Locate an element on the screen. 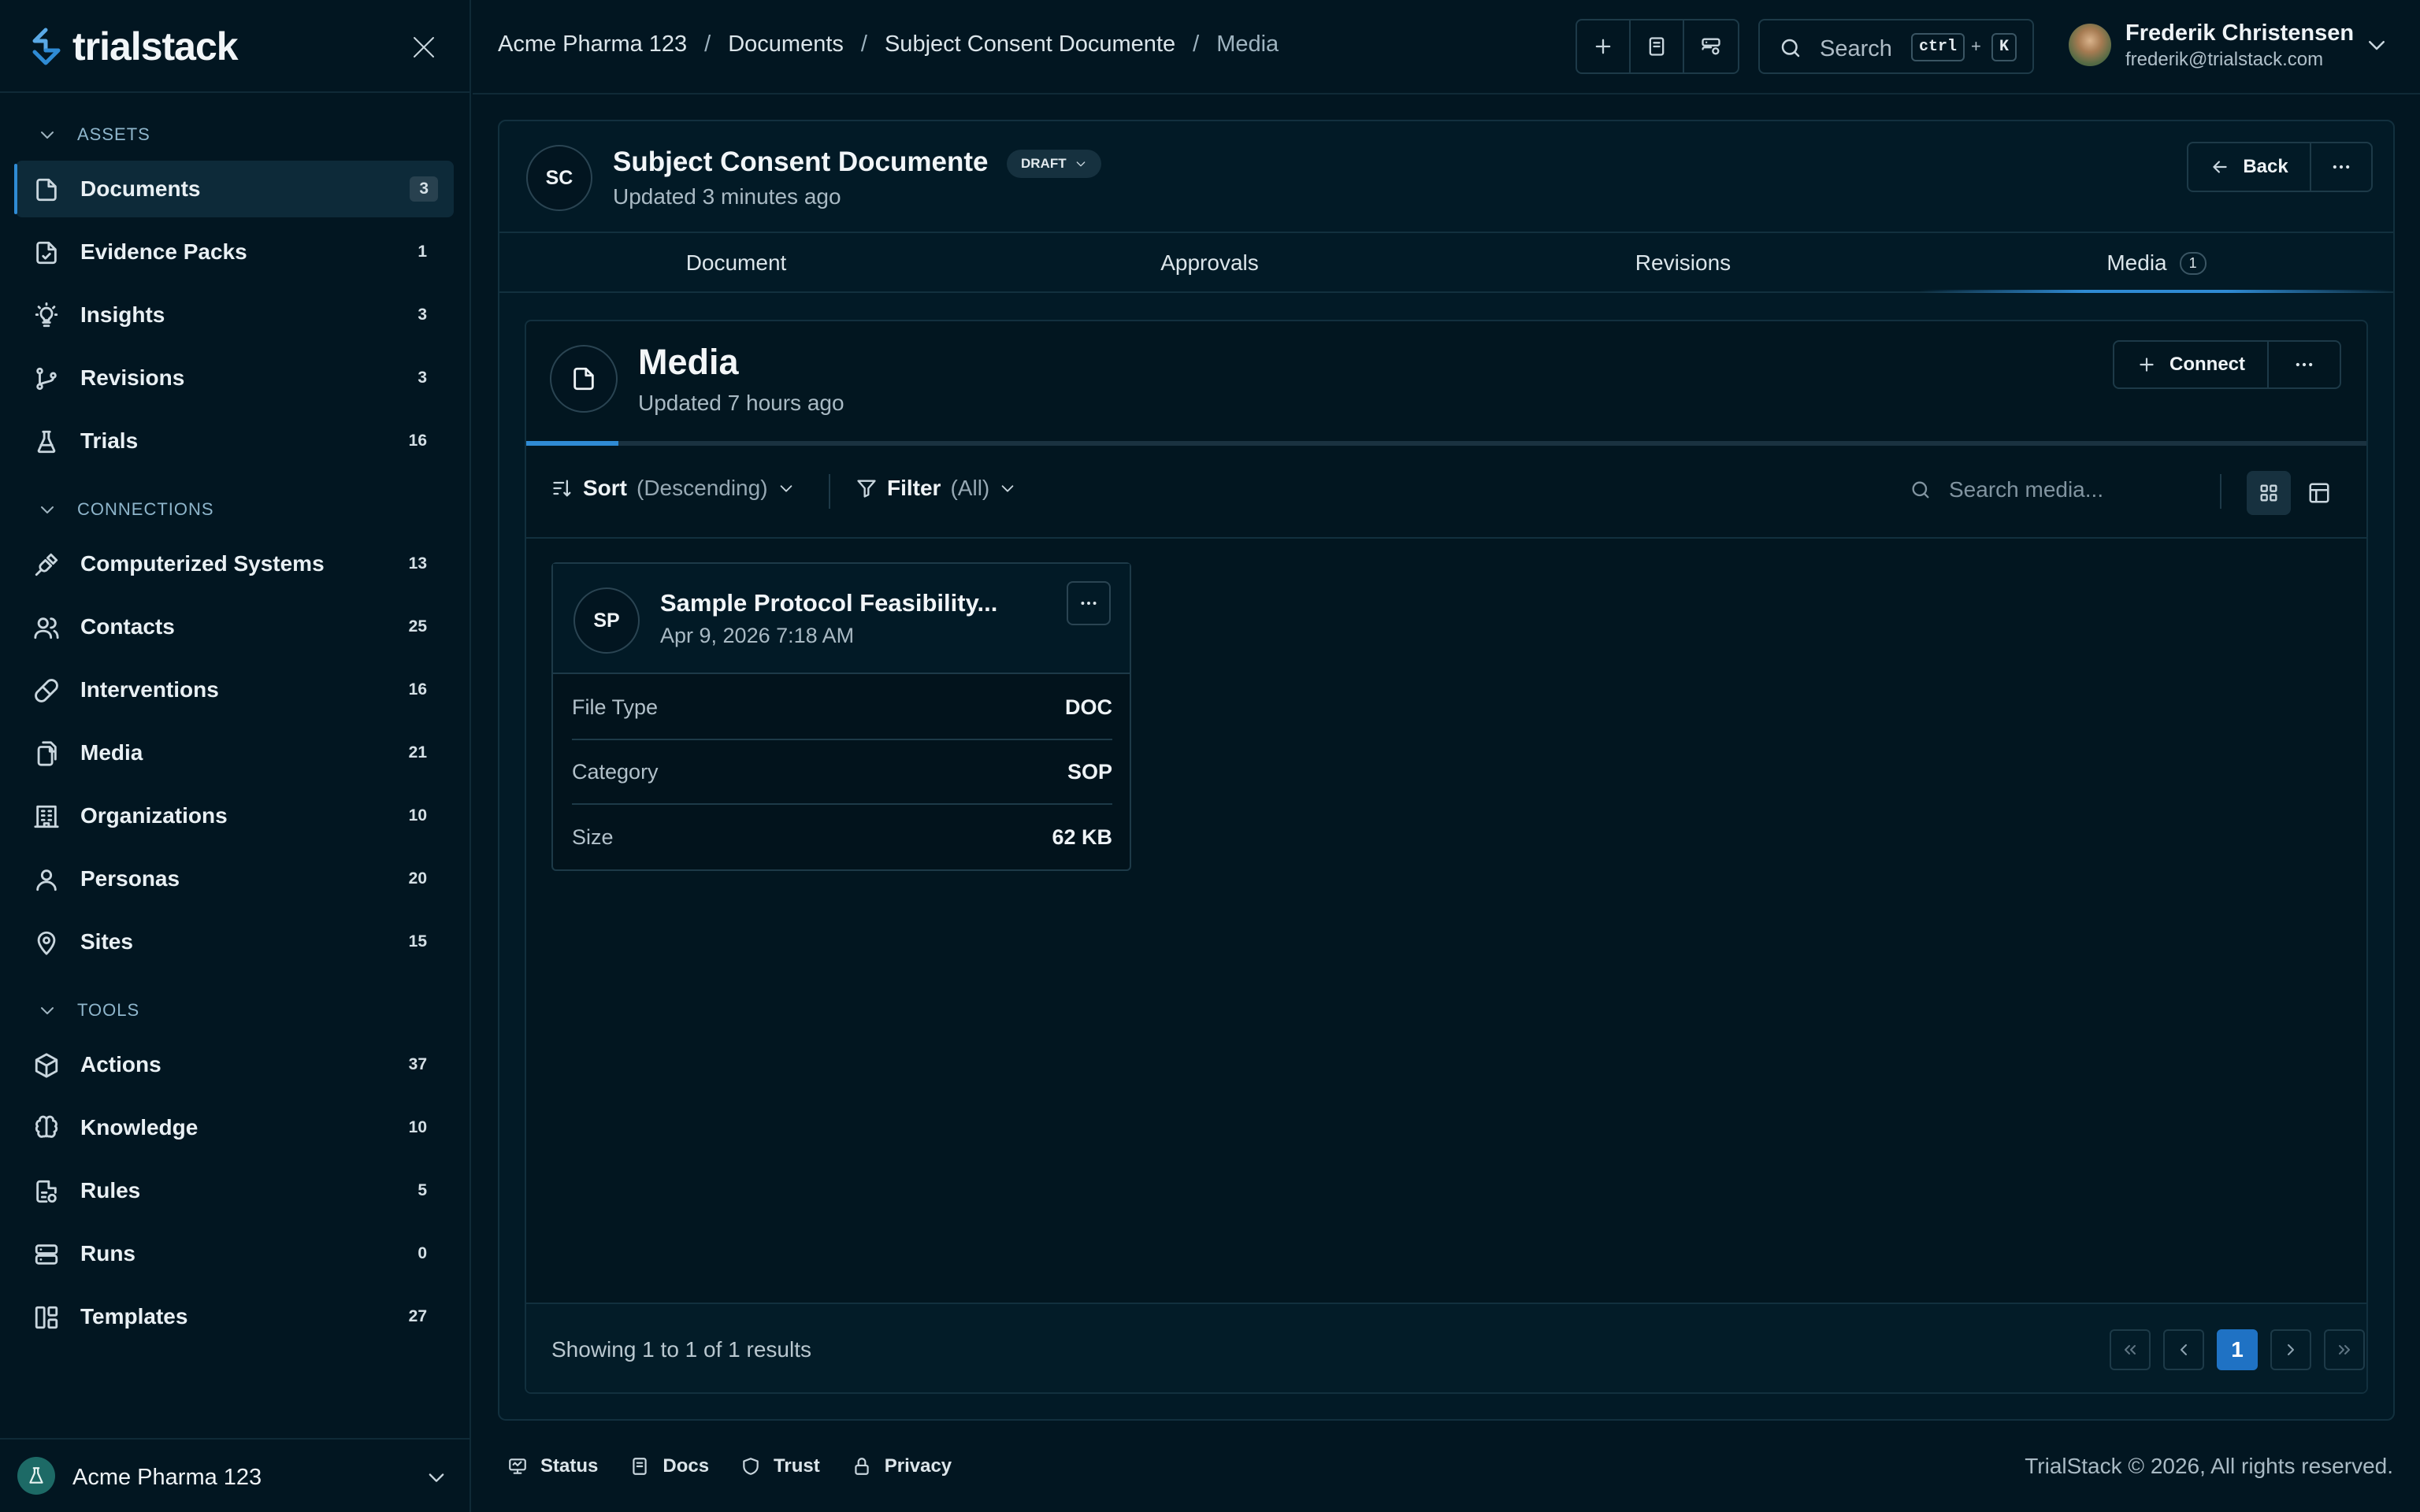 This screenshot has width=2420, height=1512. app-logo: trialstack is located at coordinates (133, 46).